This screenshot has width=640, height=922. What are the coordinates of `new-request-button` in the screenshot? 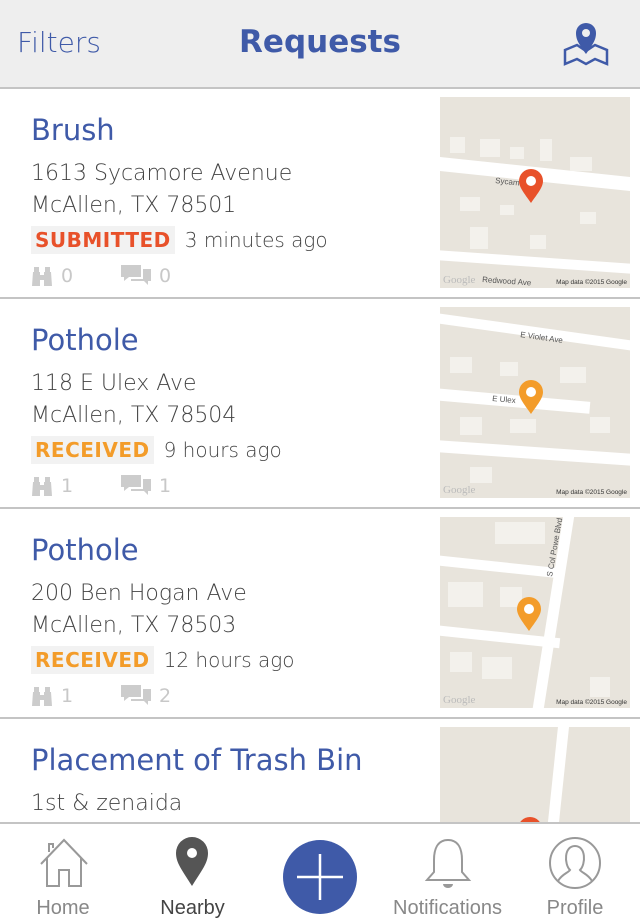 It's located at (320, 877).